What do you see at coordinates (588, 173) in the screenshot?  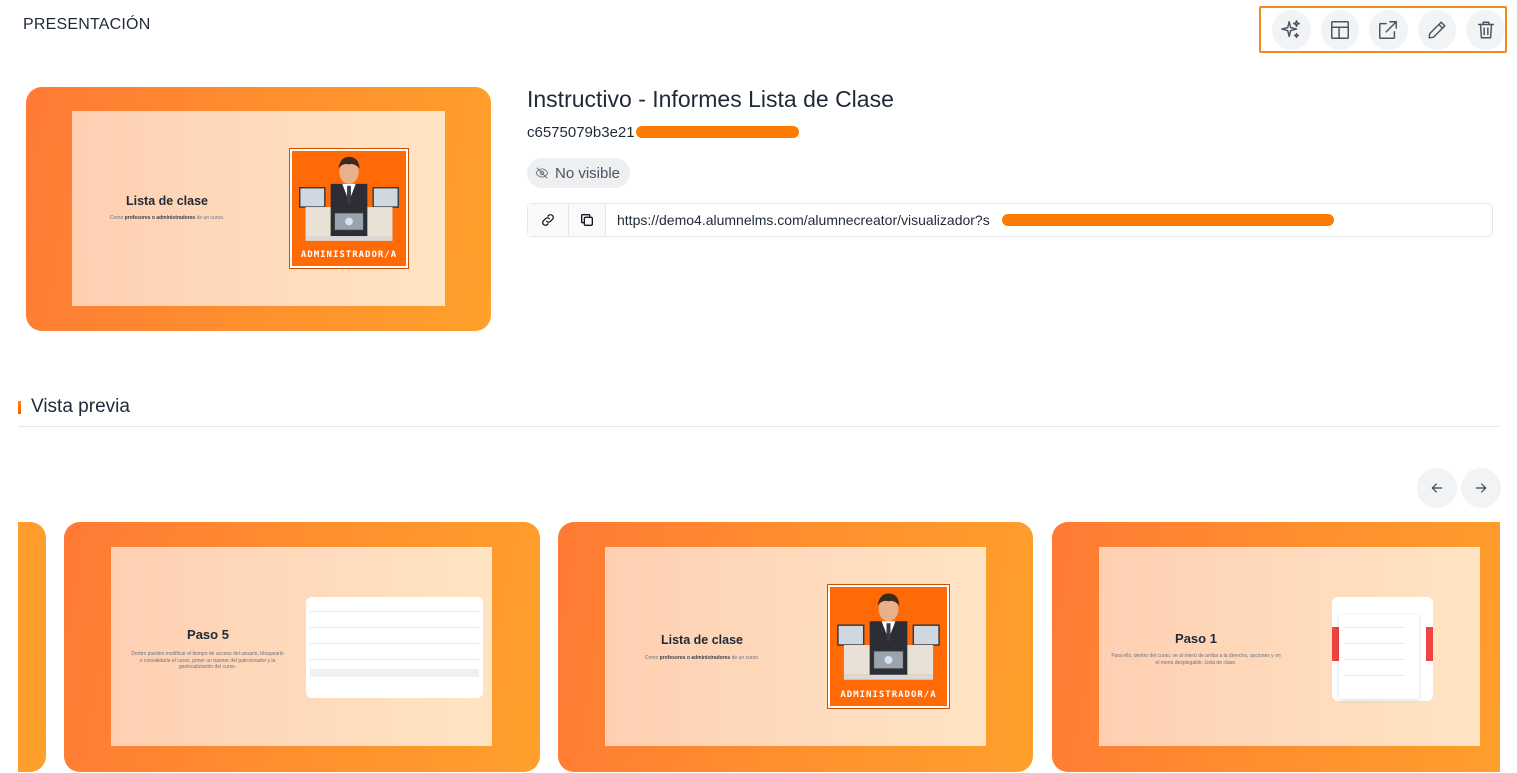 I see `visibility-label: No visible` at bounding box center [588, 173].